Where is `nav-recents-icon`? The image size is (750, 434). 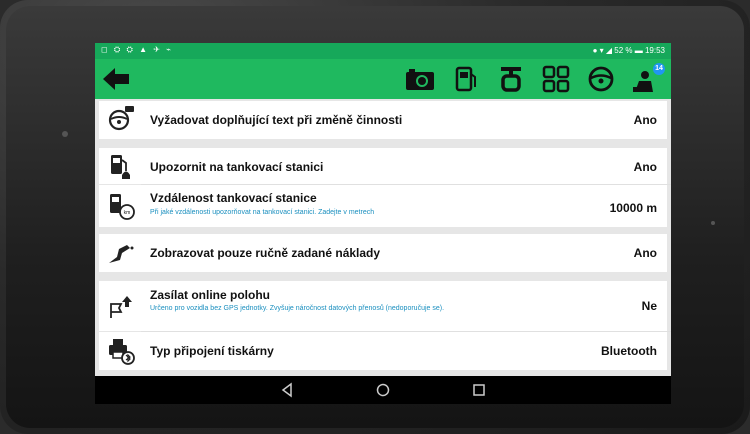 nav-recents-icon is located at coordinates (479, 390).